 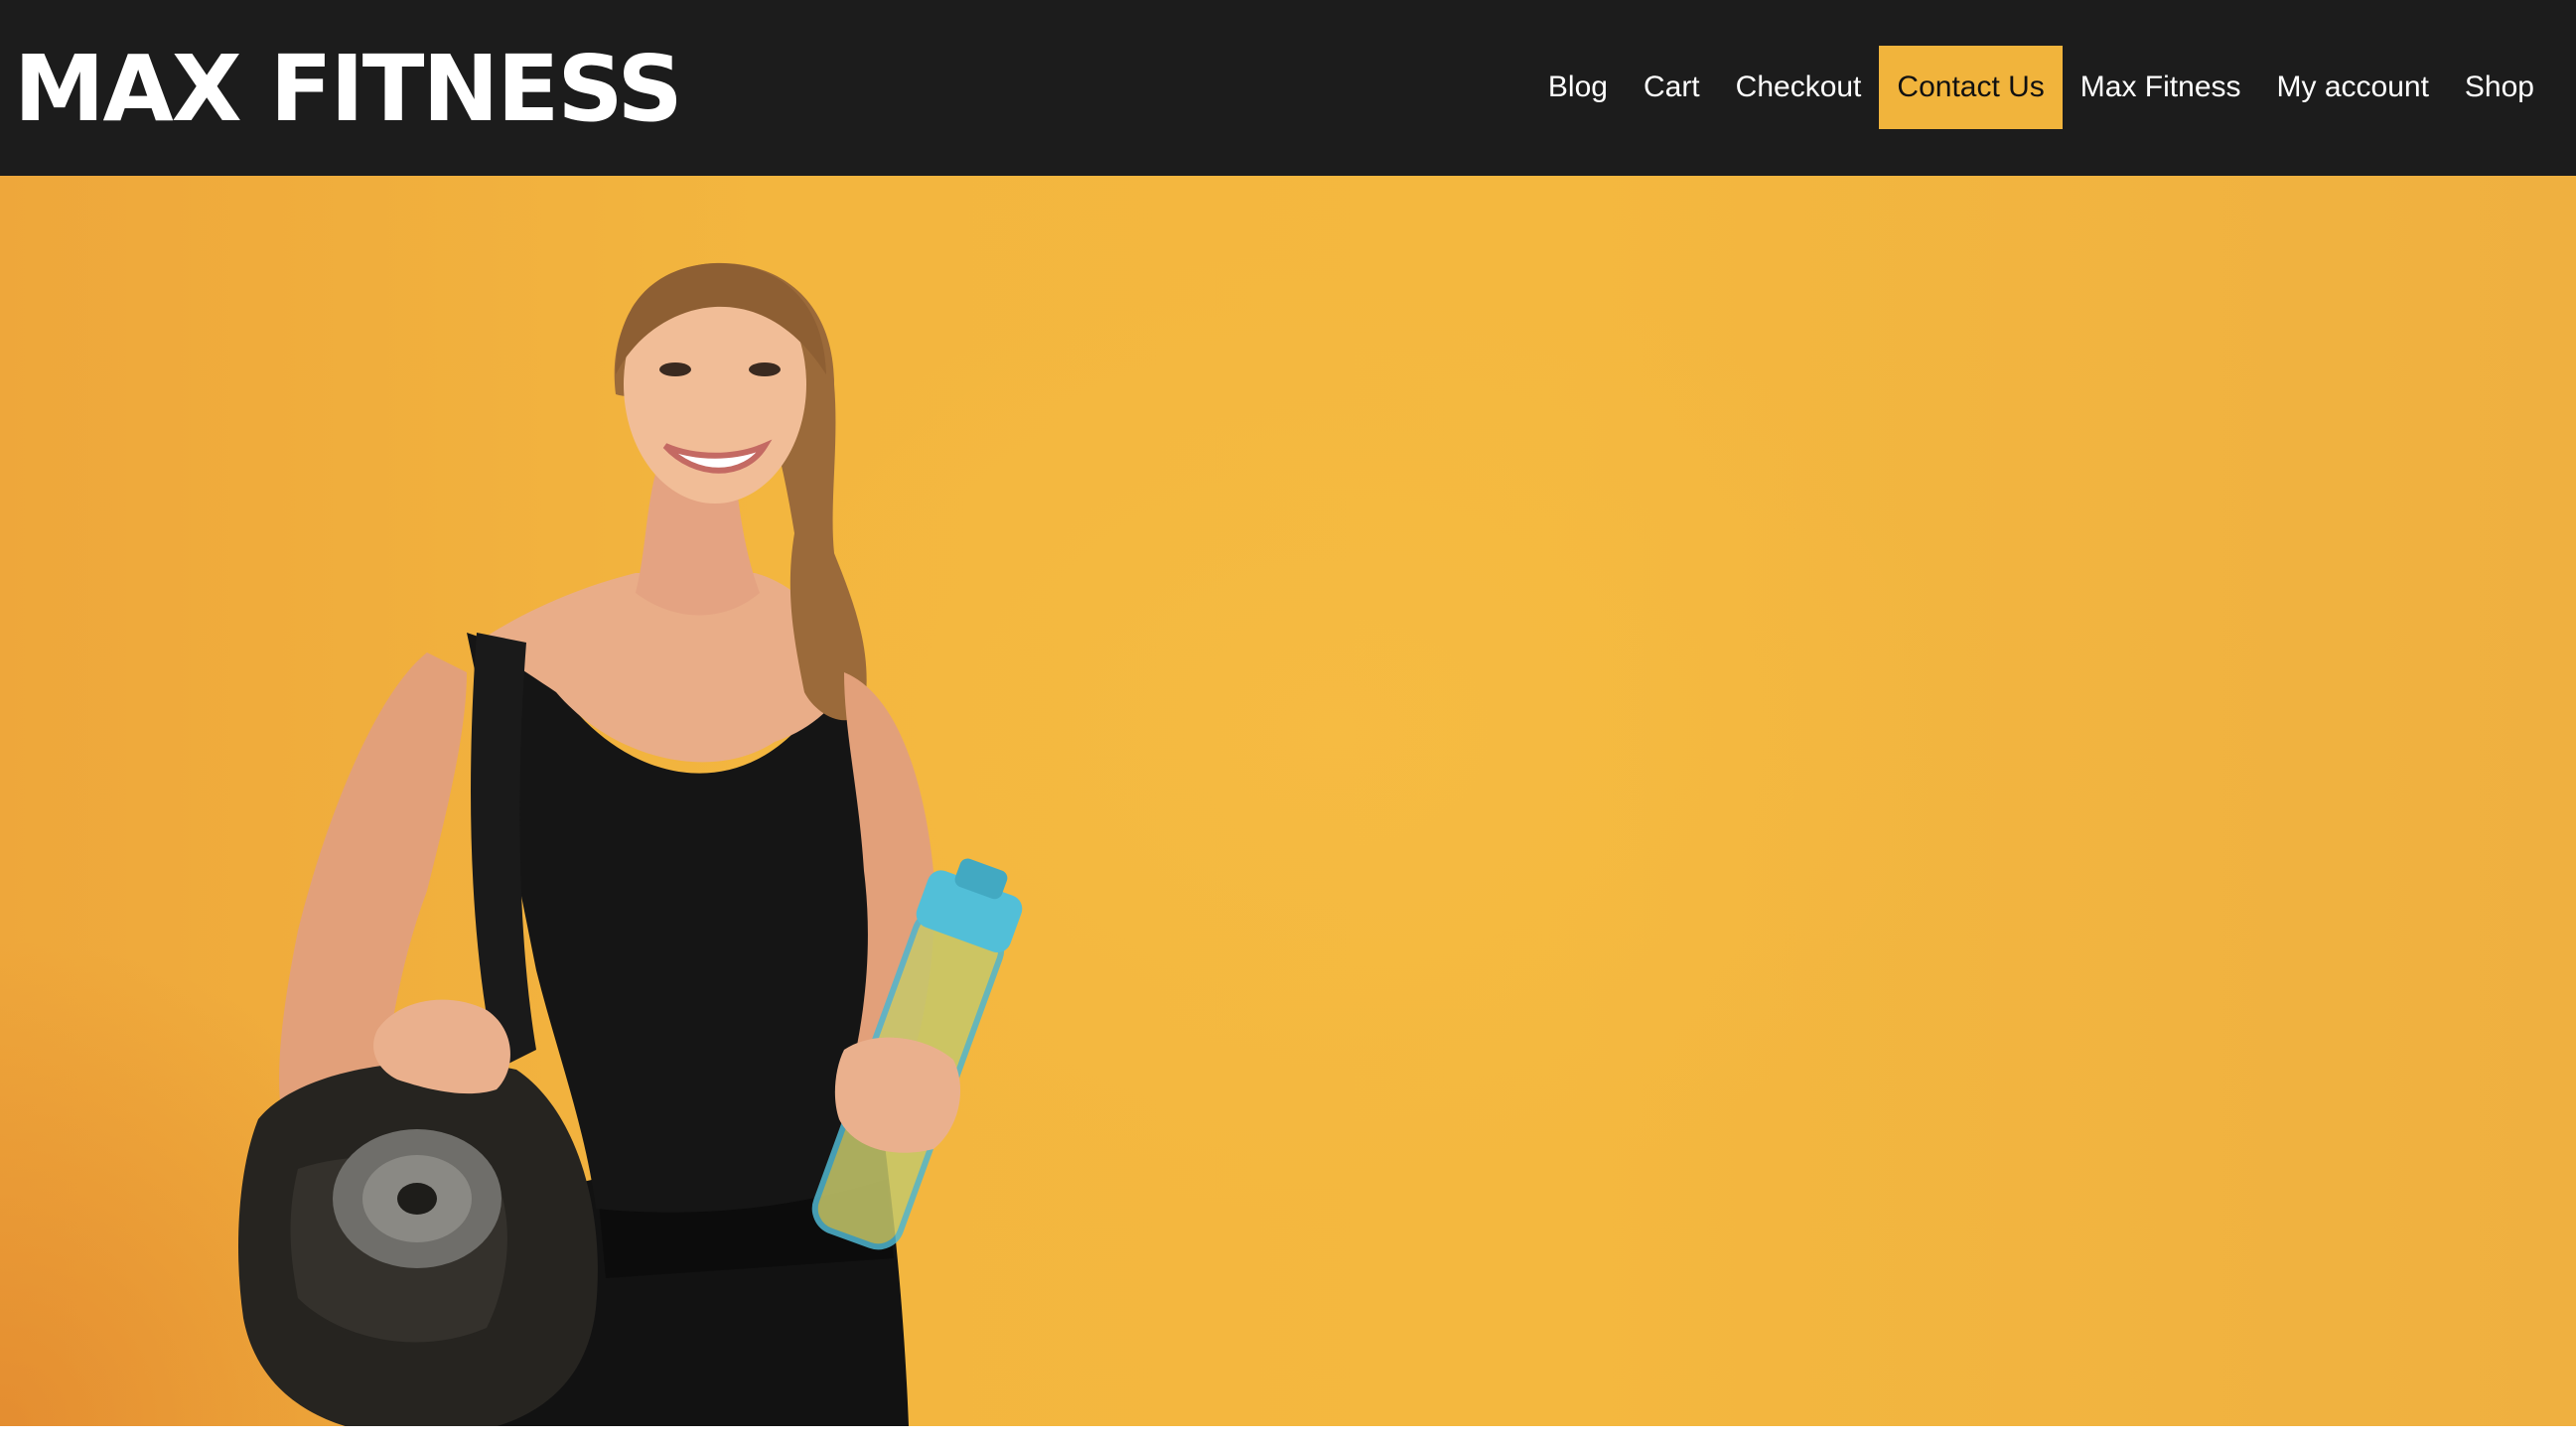 I want to click on nav-item-max-fitness: Max Fitness, so click(x=2161, y=88).